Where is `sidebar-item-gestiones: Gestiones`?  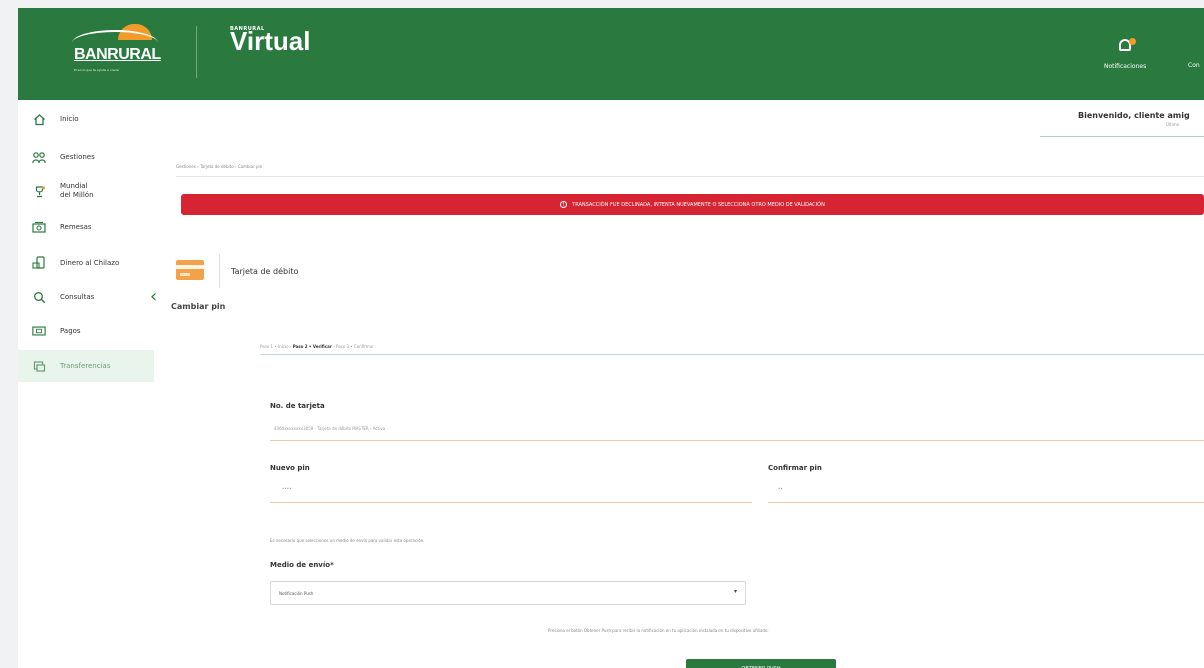 sidebar-item-gestiones: Gestiones is located at coordinates (86, 157).